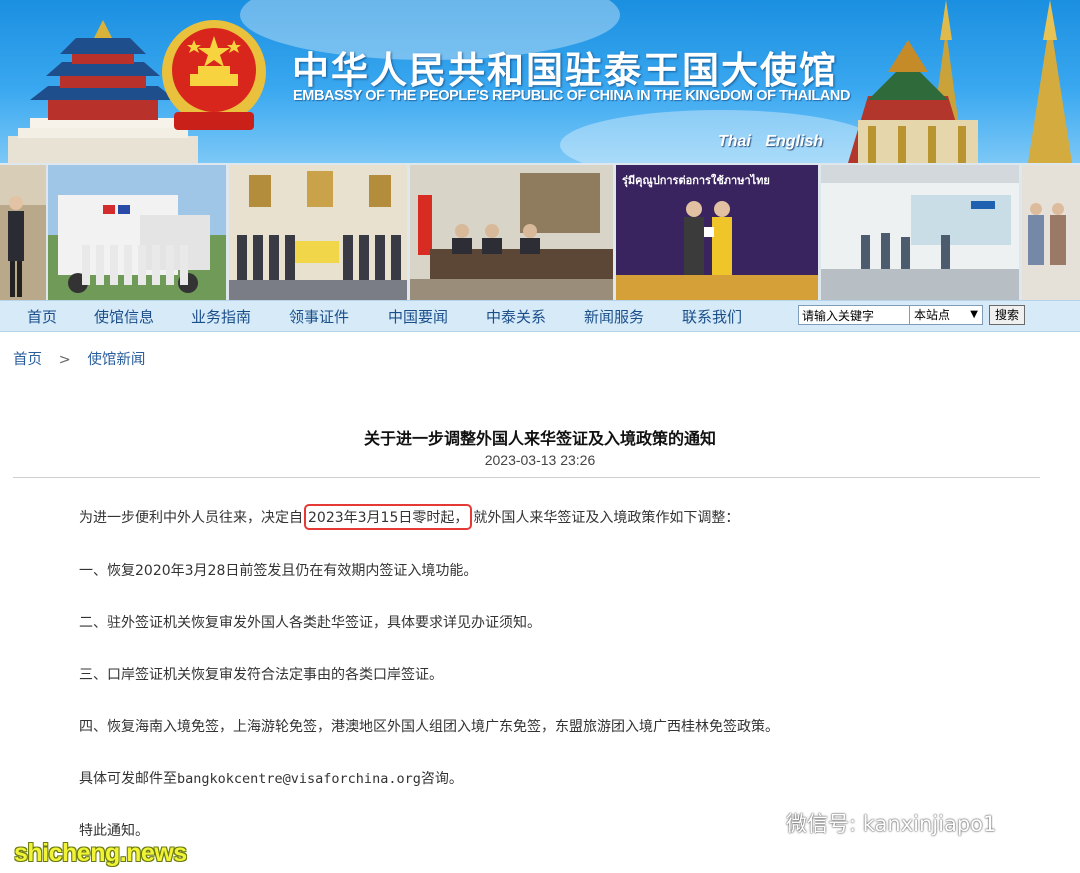 This screenshot has width=1080, height=873. What do you see at coordinates (1051, 232) in the screenshot?
I see `photo-staff` at bounding box center [1051, 232].